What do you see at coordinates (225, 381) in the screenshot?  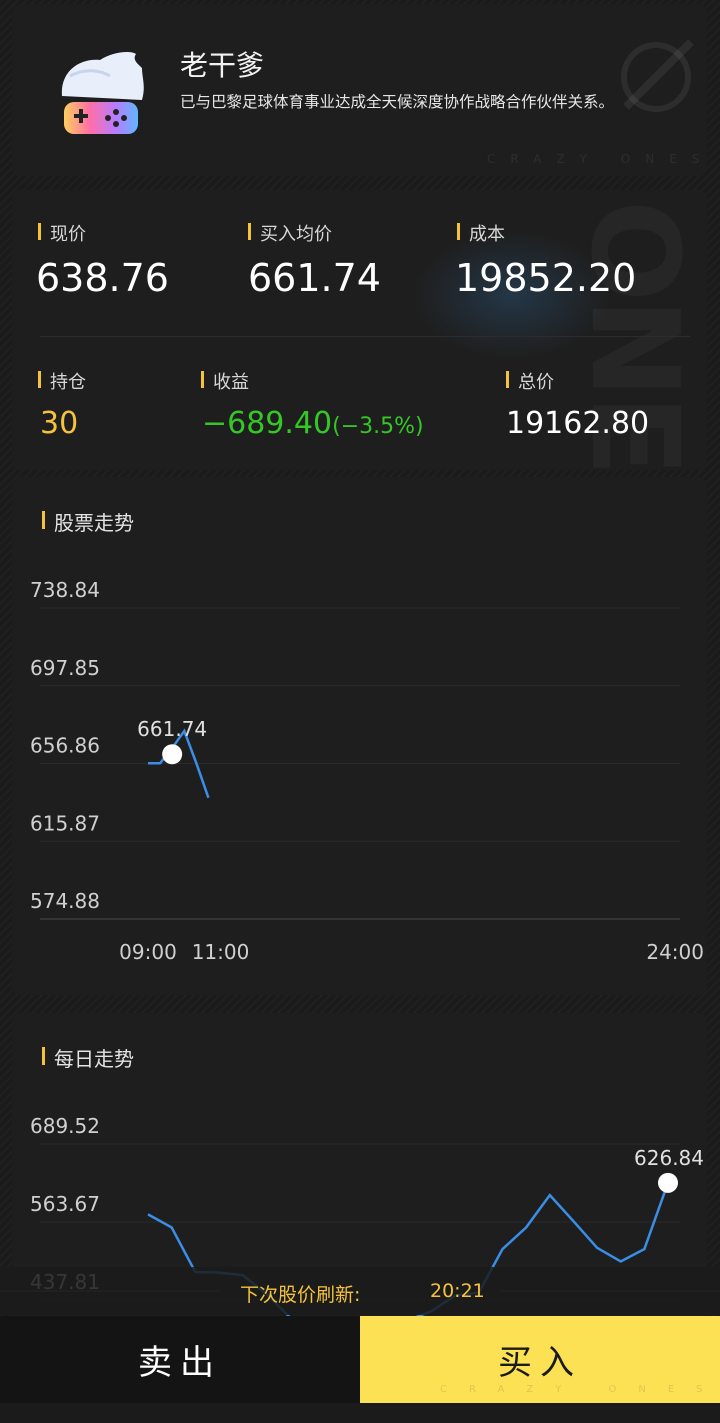 I see `profit-label: 收益` at bounding box center [225, 381].